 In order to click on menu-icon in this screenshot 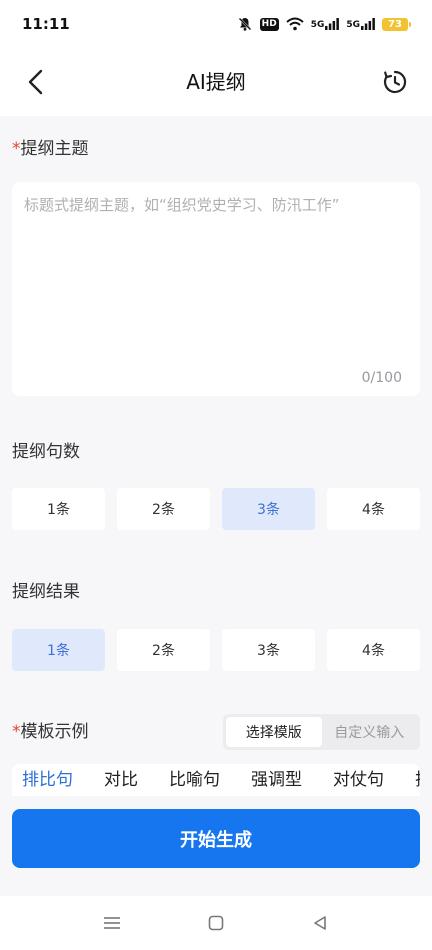, I will do `click(112, 923)`.